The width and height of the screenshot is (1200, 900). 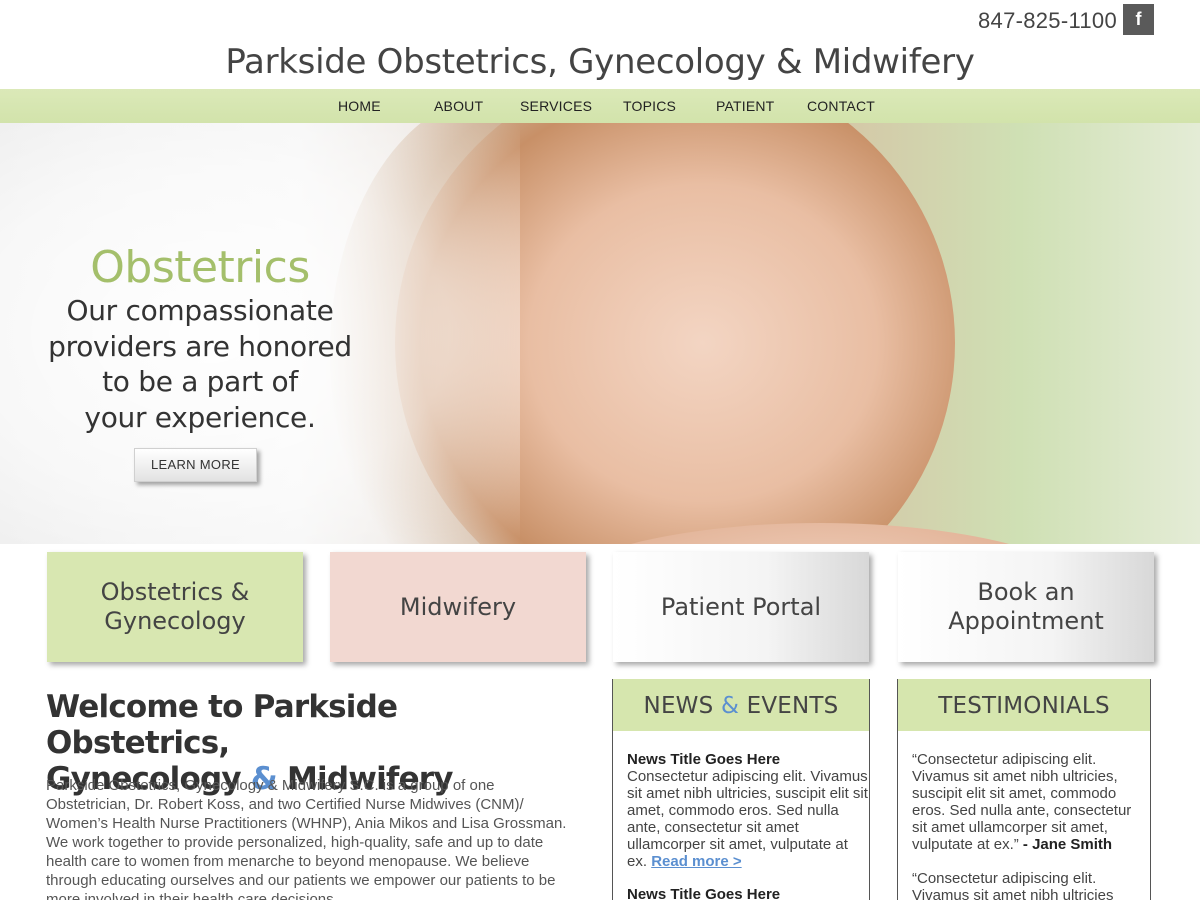 What do you see at coordinates (359, 106) in the screenshot?
I see `nav-home: HOME` at bounding box center [359, 106].